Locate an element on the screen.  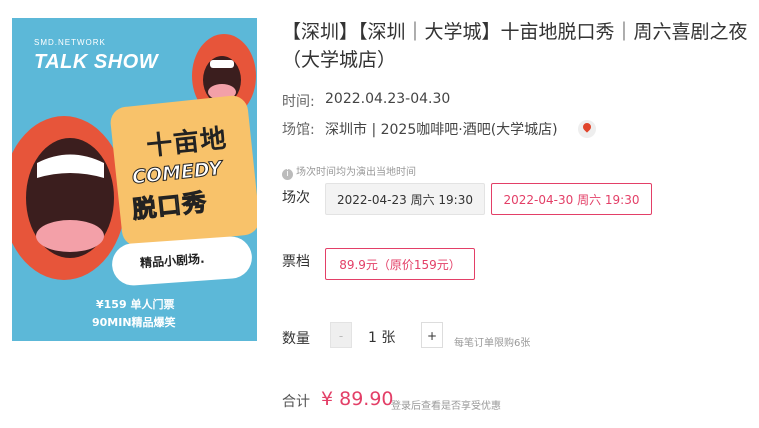
poster-duration-line: 90MIN精品爆笑 is located at coordinates (134, 322).